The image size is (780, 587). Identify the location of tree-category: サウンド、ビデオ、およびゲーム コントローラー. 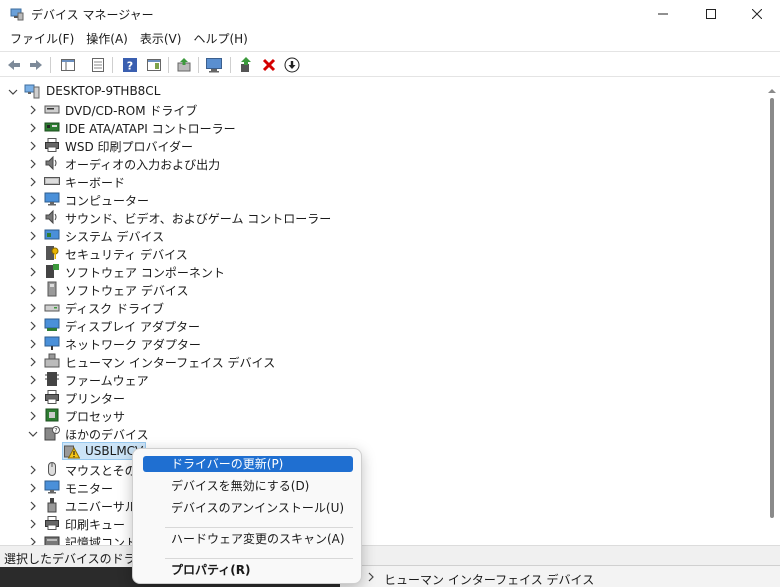
(382, 217).